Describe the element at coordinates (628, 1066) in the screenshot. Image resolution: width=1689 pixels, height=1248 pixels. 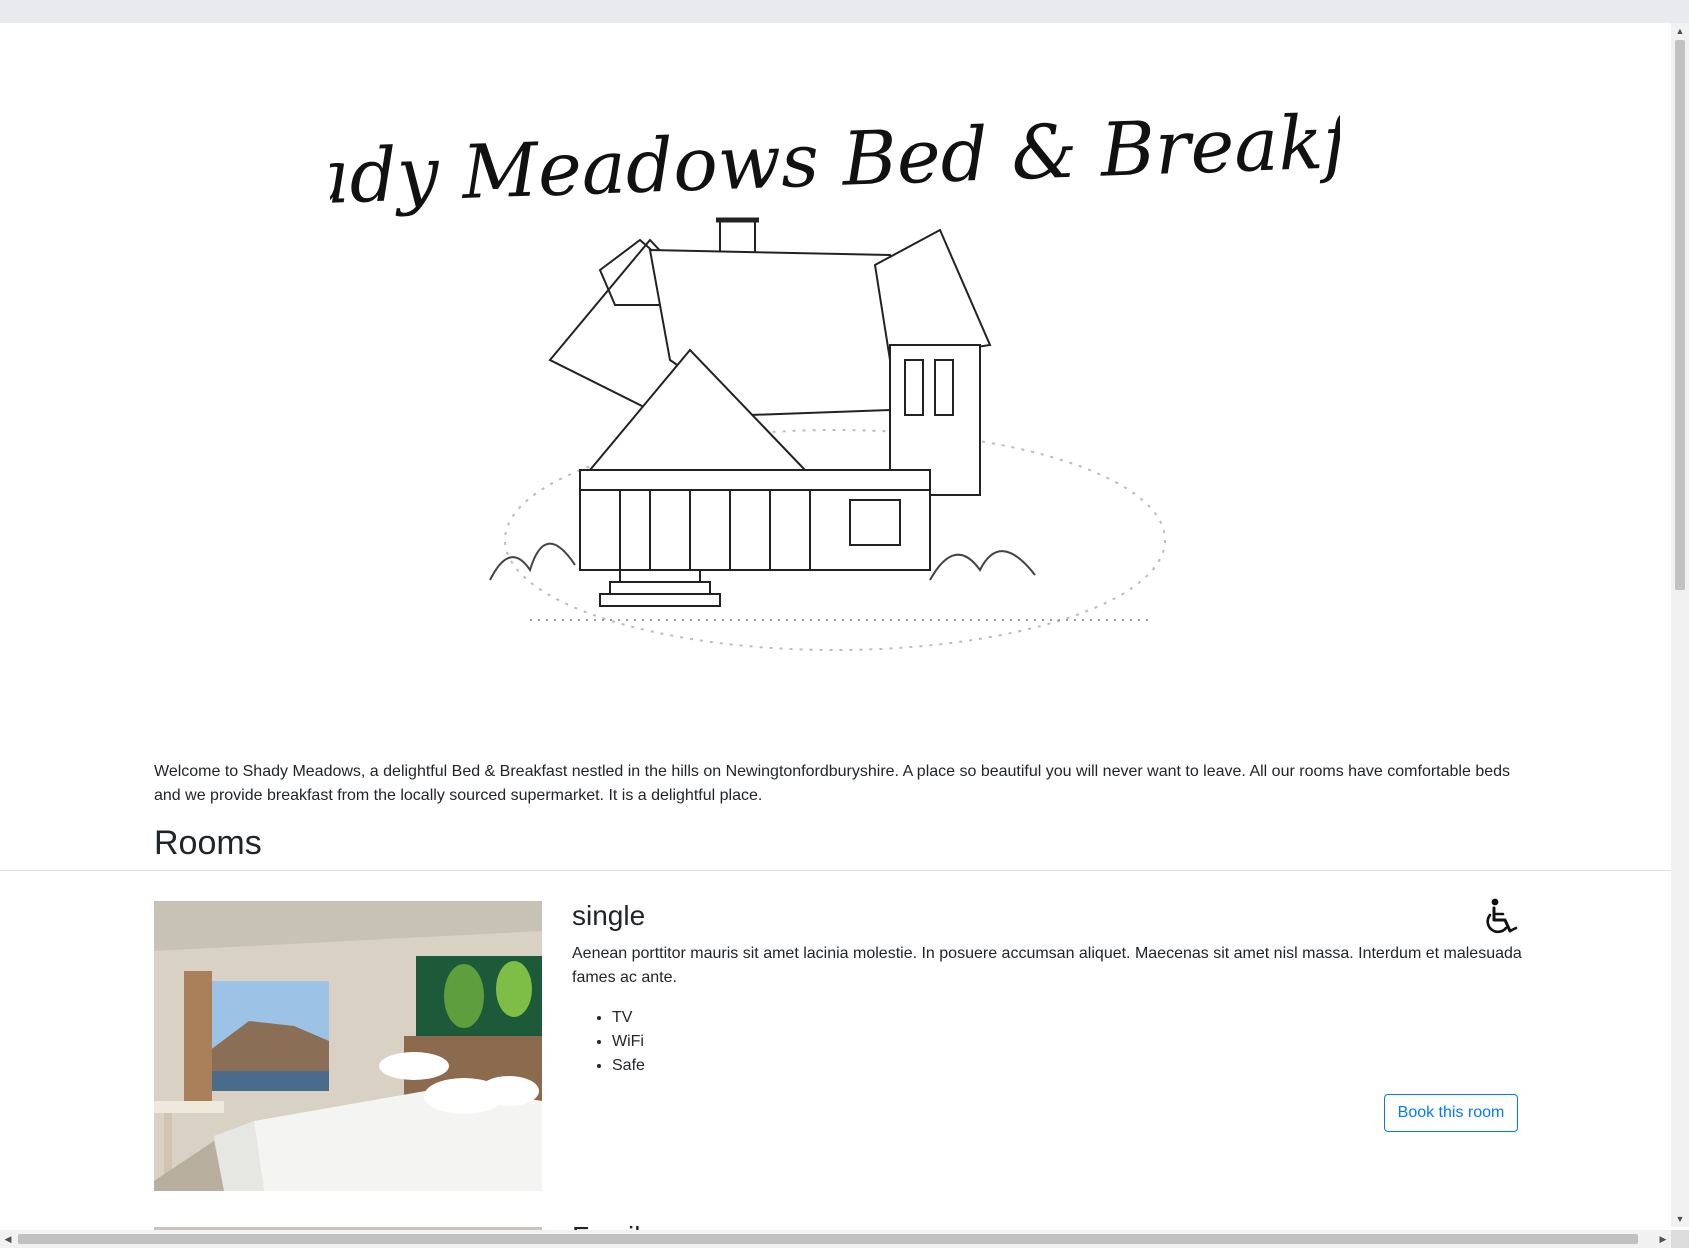
I see `feature-item: Safe` at that location.